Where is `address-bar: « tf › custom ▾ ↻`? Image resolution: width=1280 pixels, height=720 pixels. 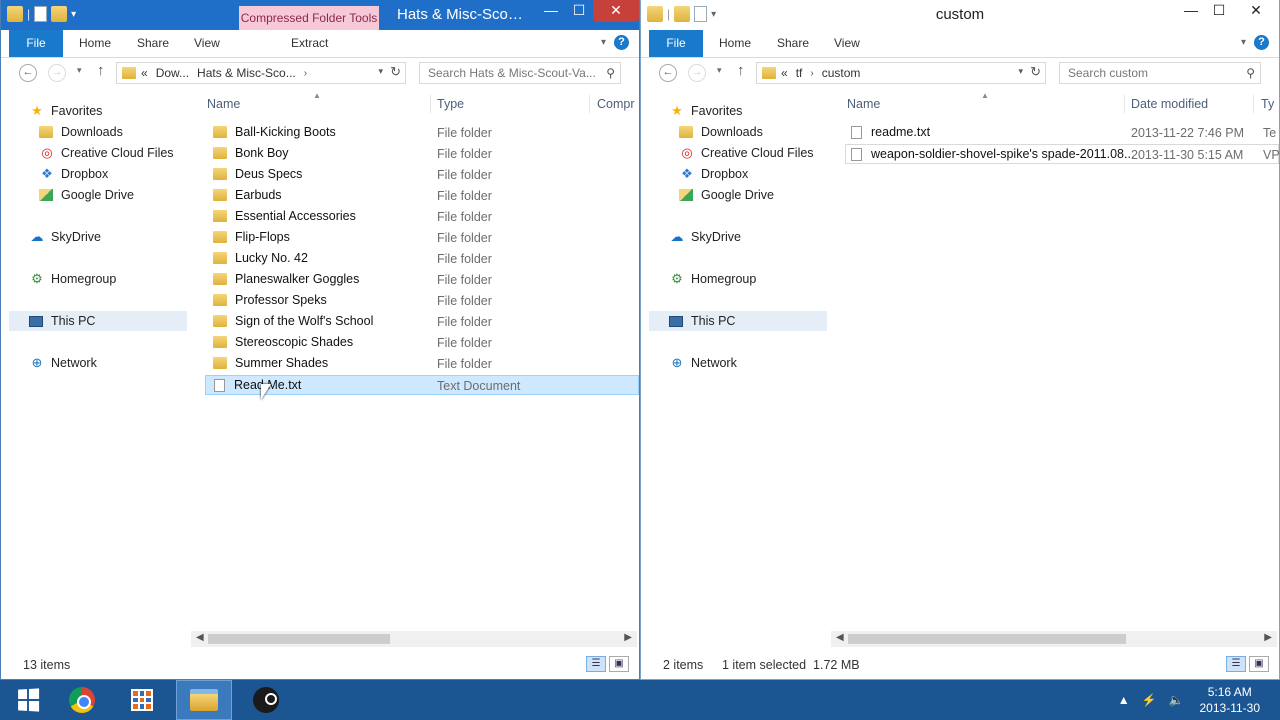 address-bar: « tf › custom ▾ ↻ is located at coordinates (901, 73).